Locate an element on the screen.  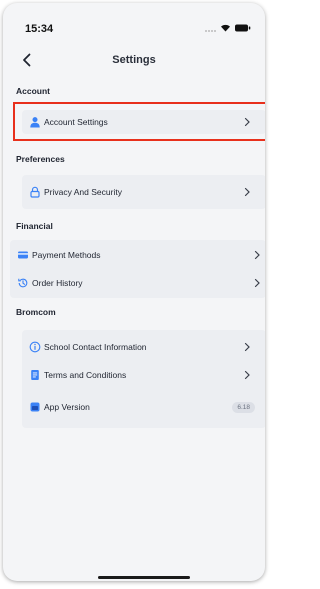
version-badge: 6.18 is located at coordinates (243, 407).